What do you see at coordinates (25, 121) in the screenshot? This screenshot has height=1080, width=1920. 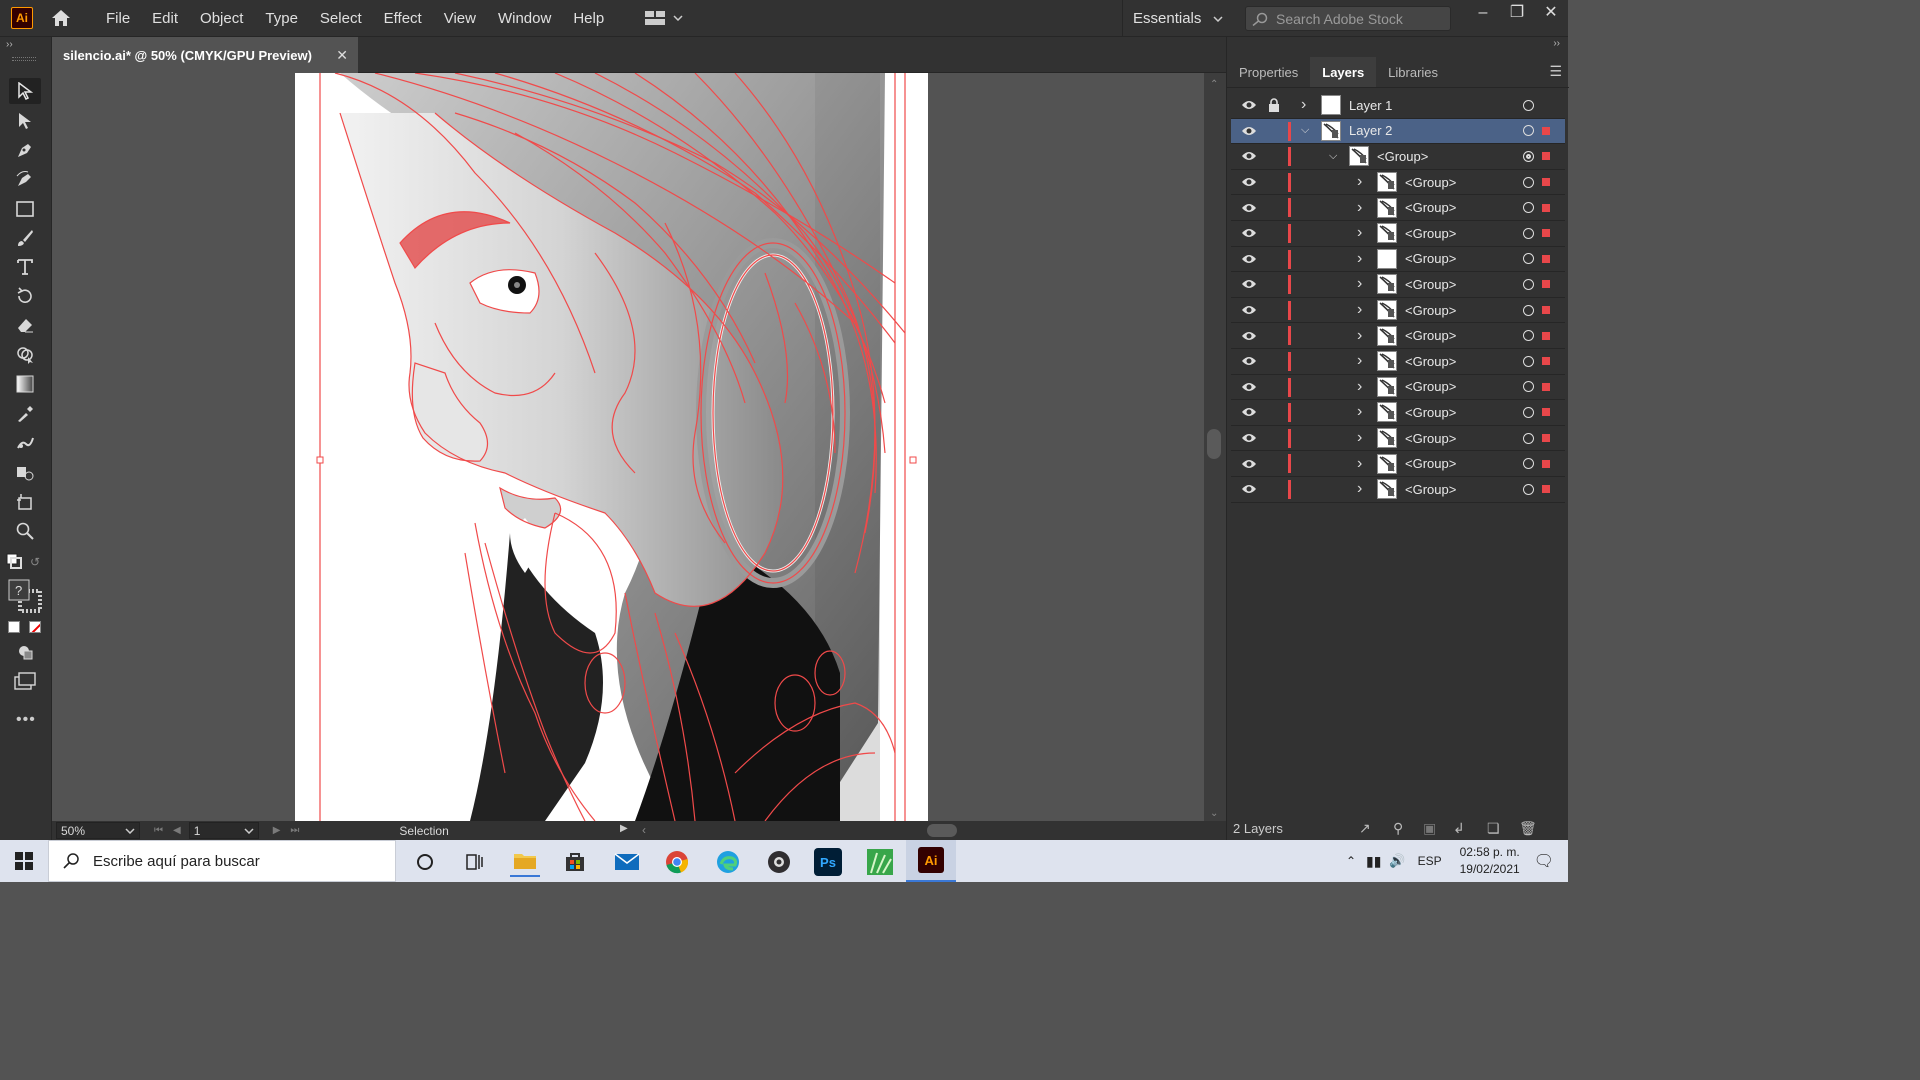 I see `direct-selection-tool` at bounding box center [25, 121].